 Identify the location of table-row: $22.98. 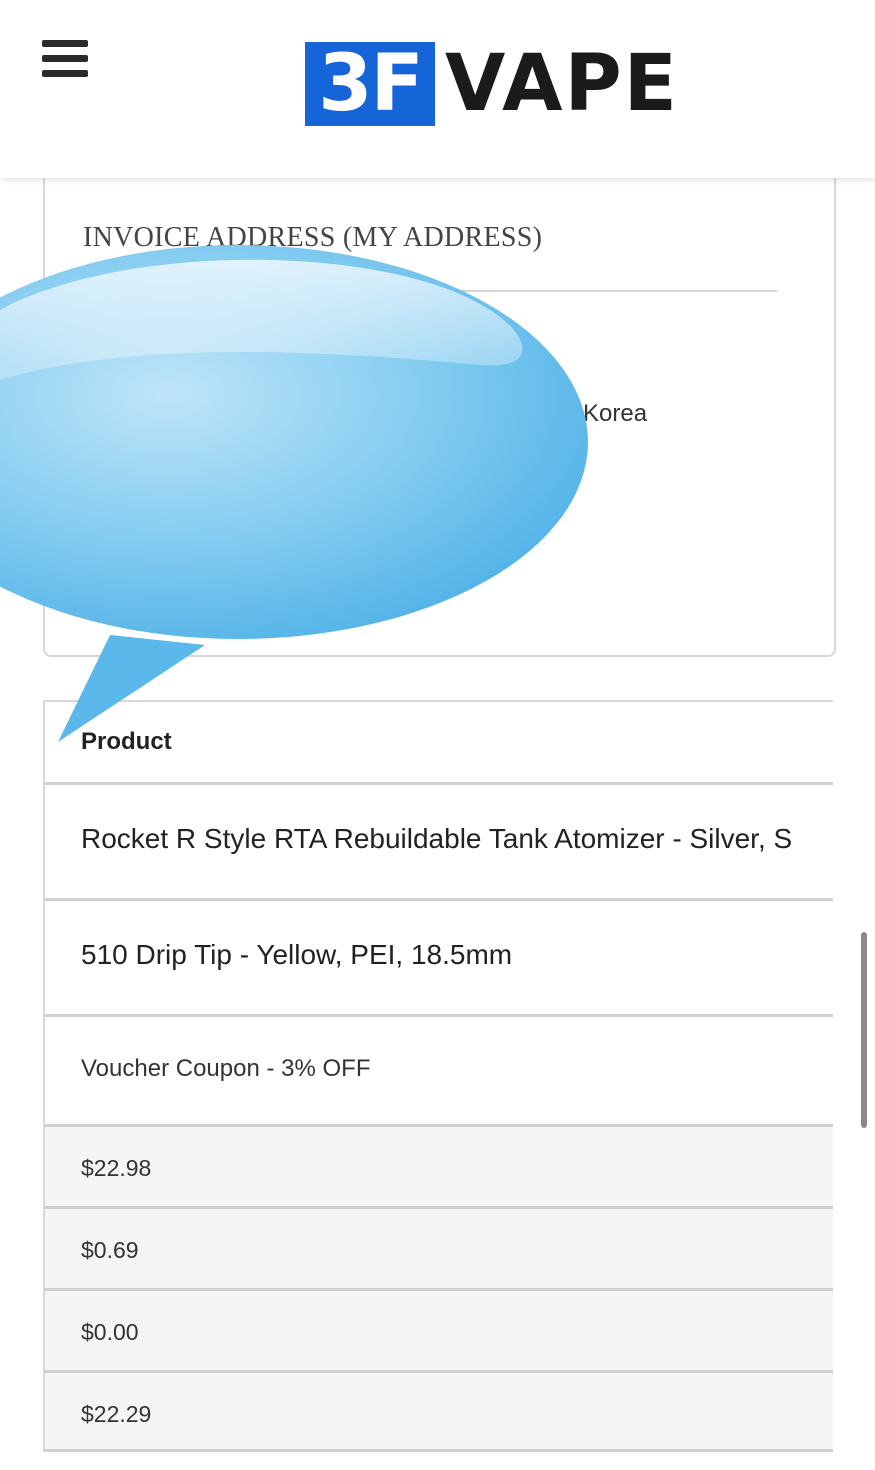
(438, 1165).